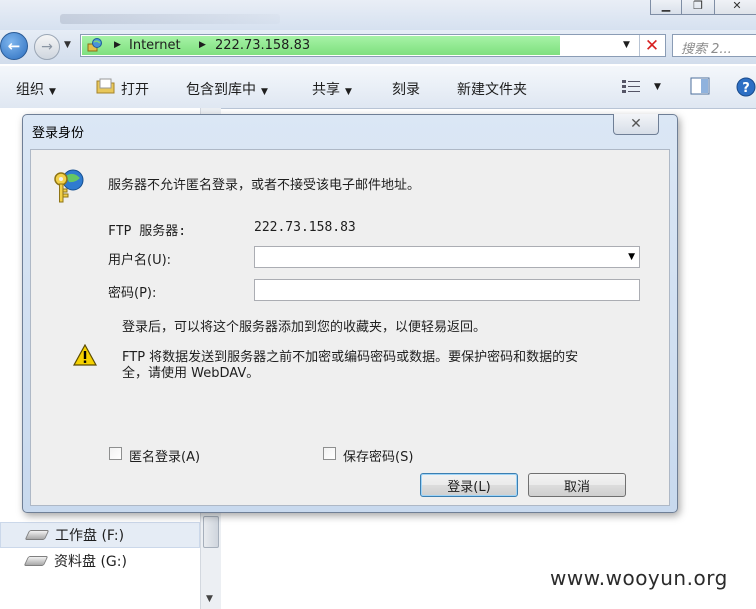  Describe the element at coordinates (666, 7) in the screenshot. I see `minimize-button: ▁` at that location.